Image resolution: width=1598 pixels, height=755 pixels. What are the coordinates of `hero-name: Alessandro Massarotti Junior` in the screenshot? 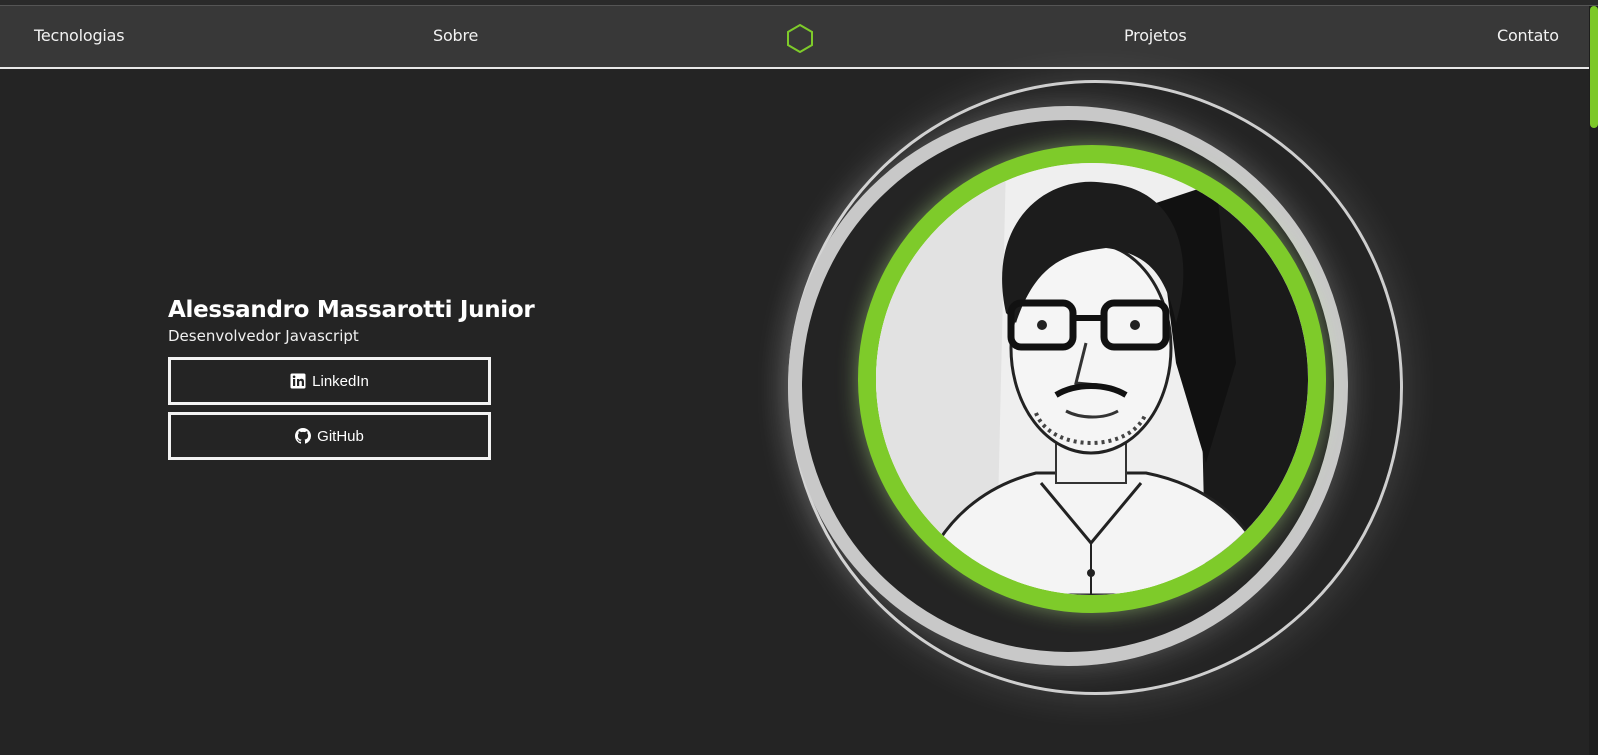 It's located at (351, 310).